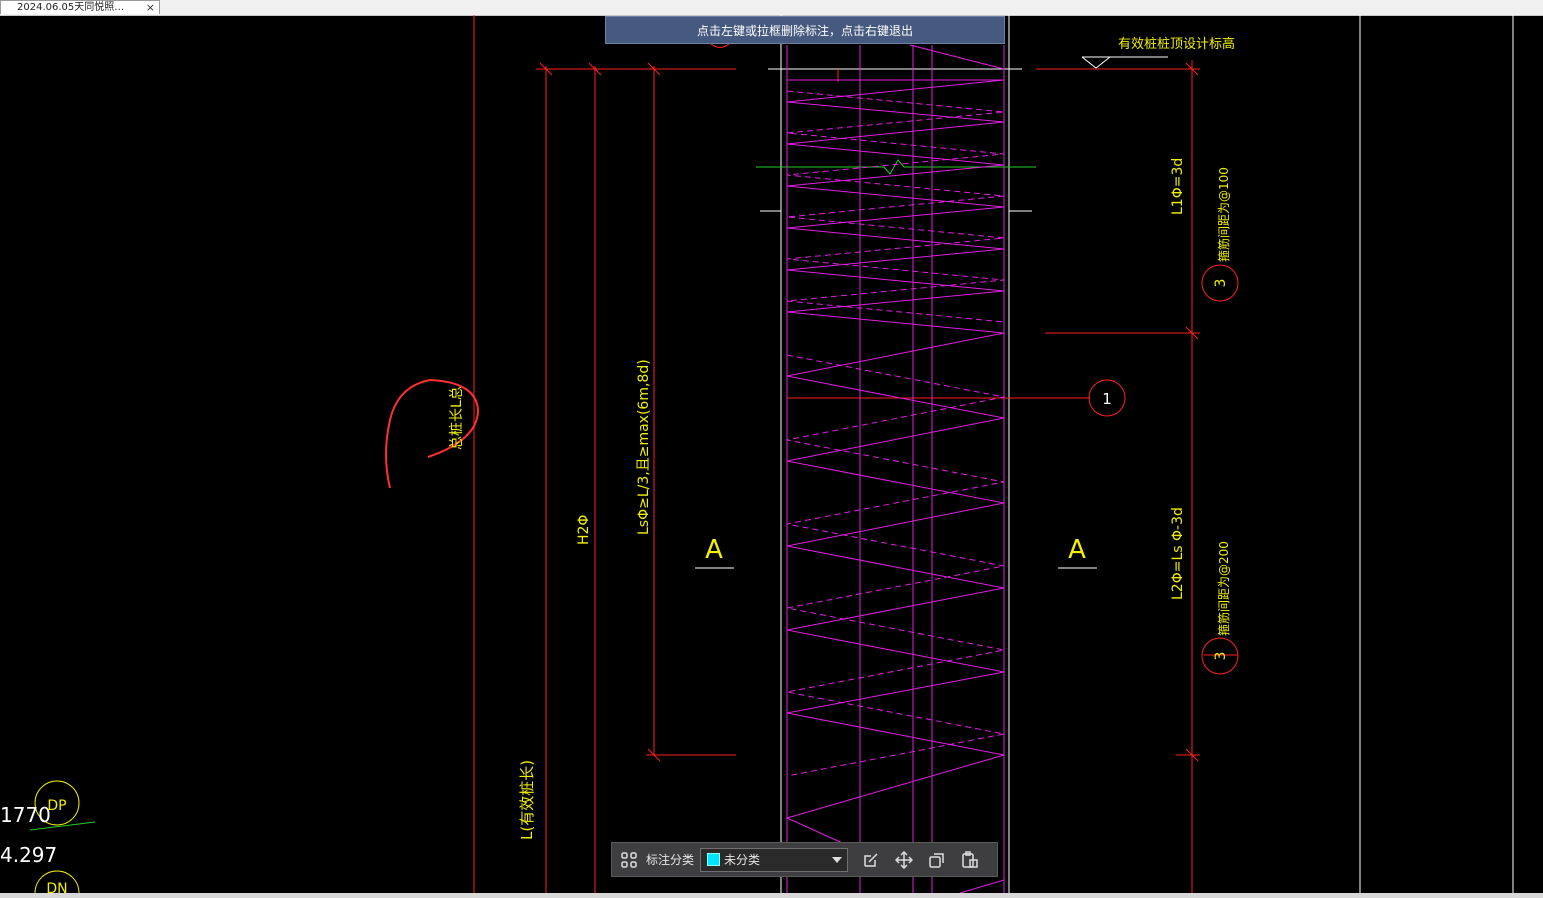  What do you see at coordinates (150, 7) in the screenshot?
I see `close-icon: ×` at bounding box center [150, 7].